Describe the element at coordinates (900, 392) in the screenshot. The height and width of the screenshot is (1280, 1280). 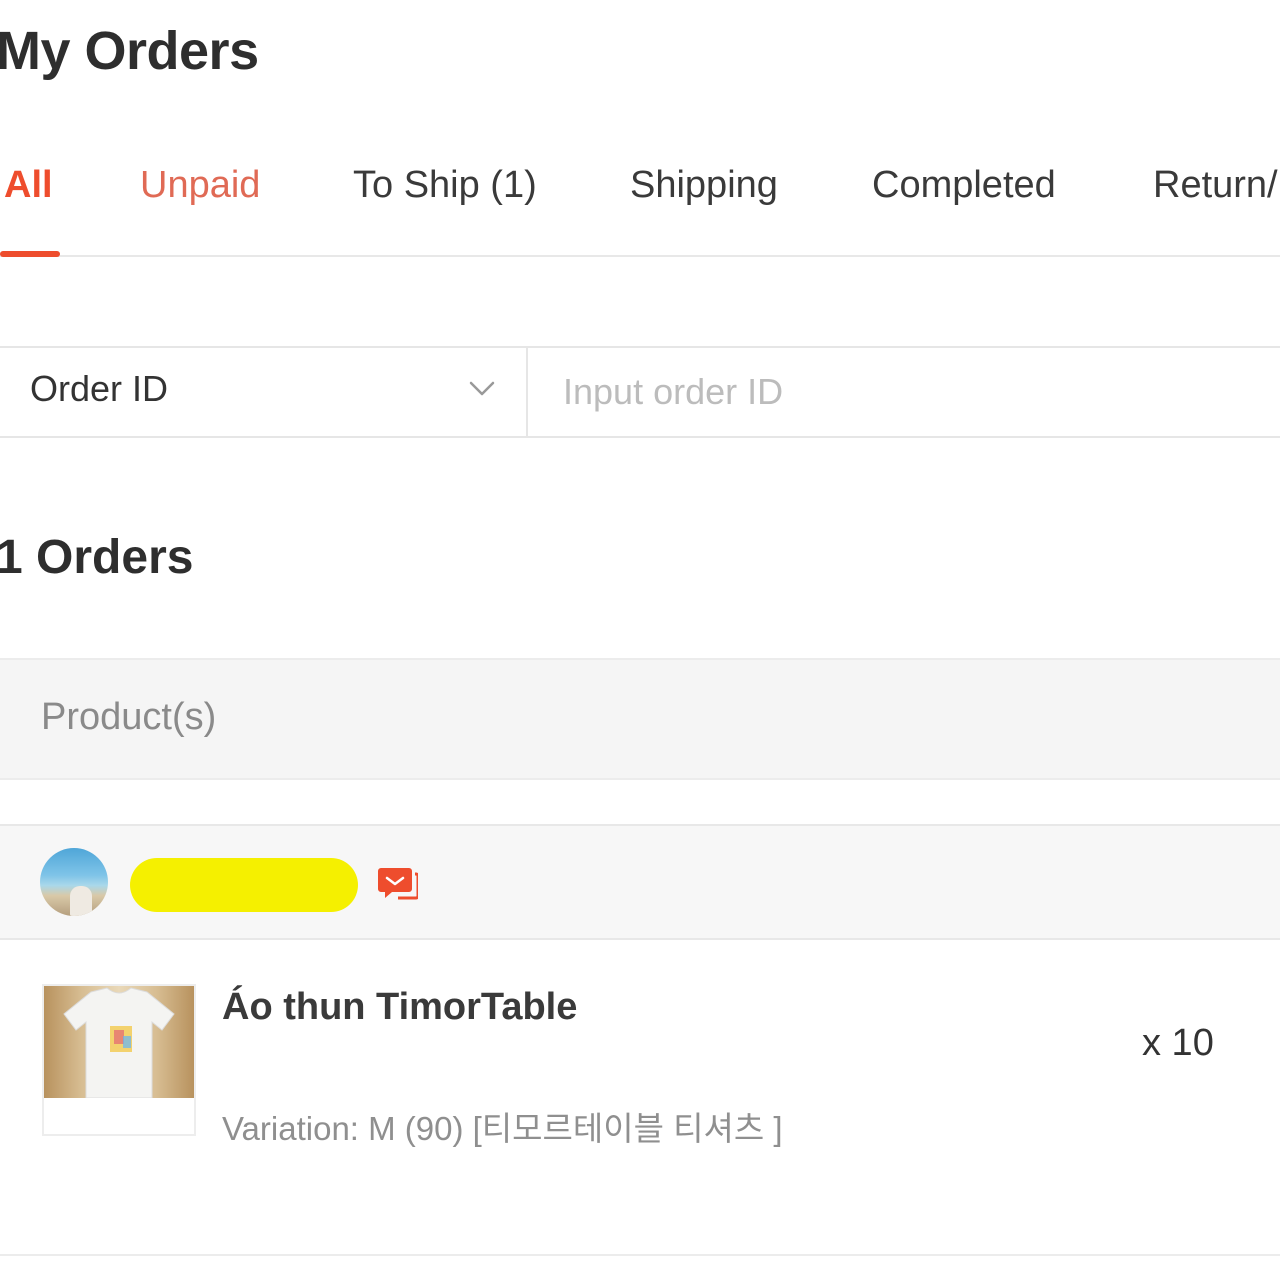
I see `order-id-input` at that location.